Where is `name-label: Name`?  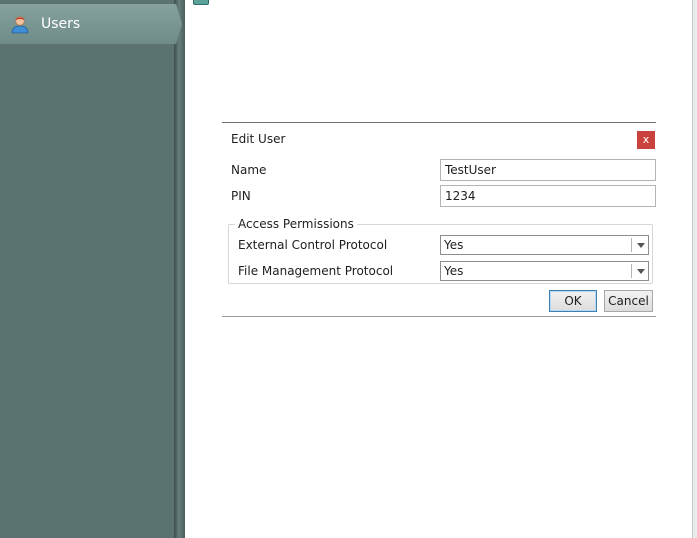
name-label: Name is located at coordinates (249, 170).